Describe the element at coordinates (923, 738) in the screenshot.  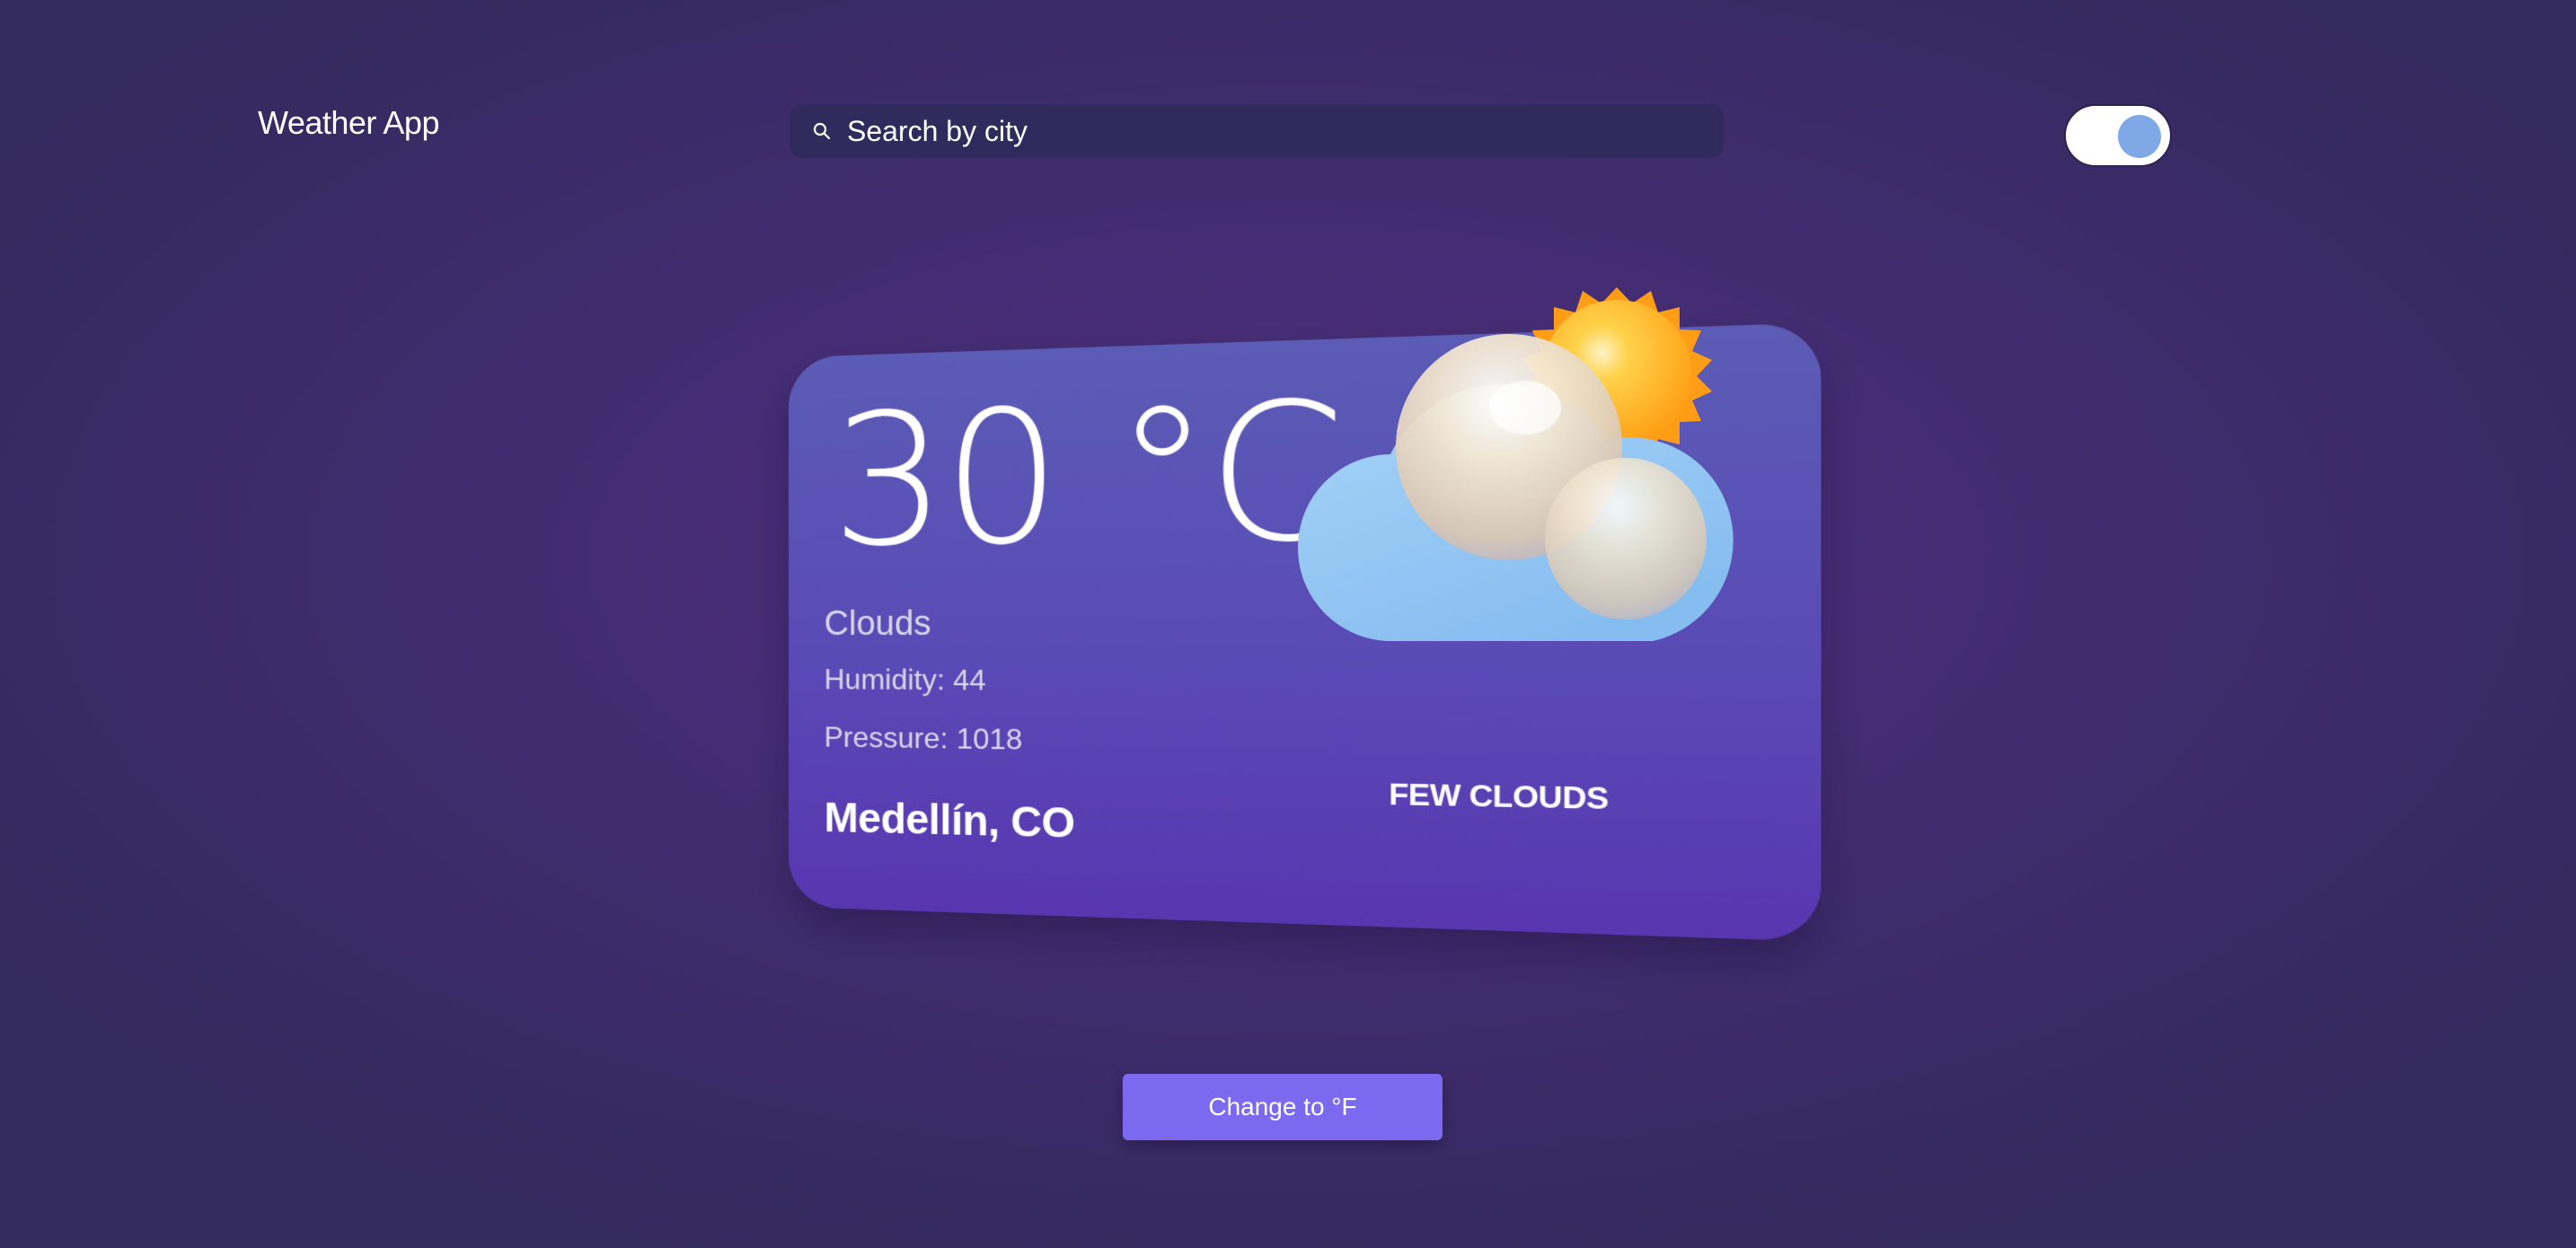
I see `pressure-value: Pressure: 1018` at that location.